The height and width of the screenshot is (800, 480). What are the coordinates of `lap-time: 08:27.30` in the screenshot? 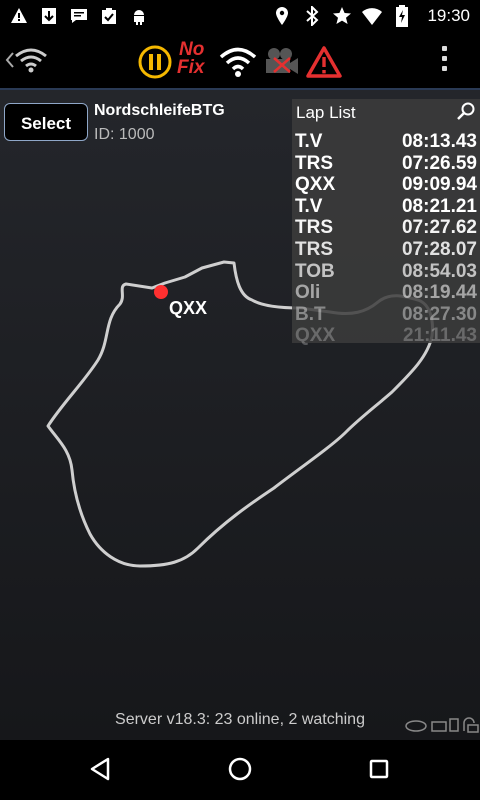 It's located at (439, 314).